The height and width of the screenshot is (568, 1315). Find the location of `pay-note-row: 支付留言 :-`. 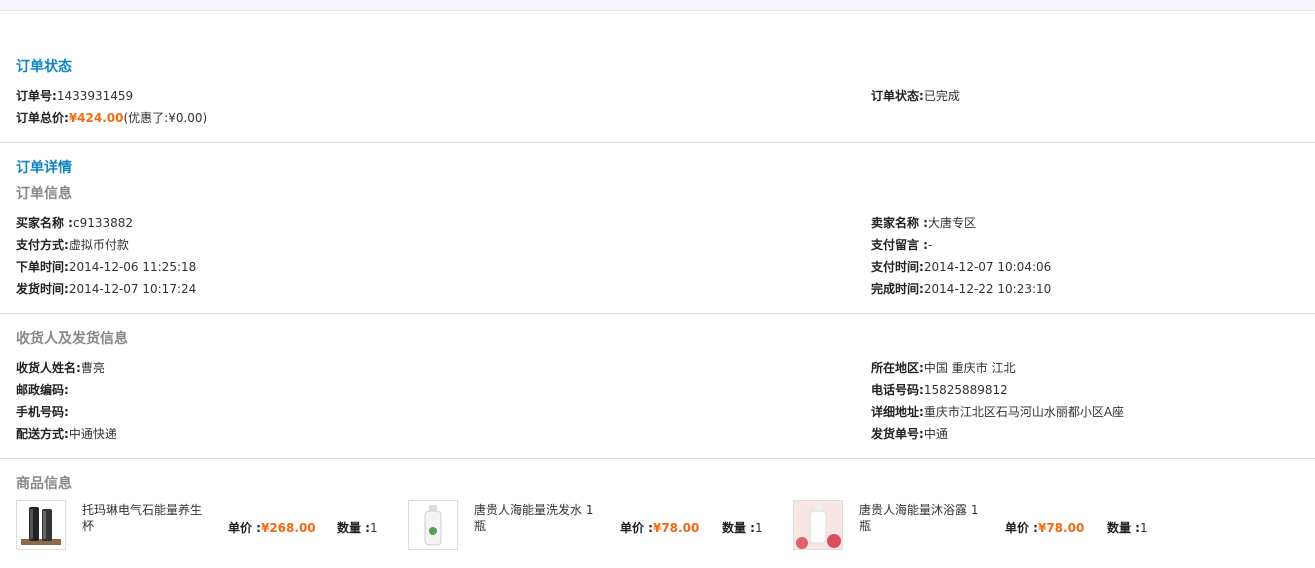

pay-note-row: 支付留言 :- is located at coordinates (901, 244).